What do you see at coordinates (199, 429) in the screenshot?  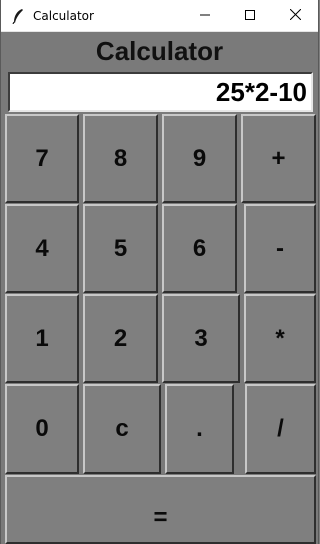 I see `decimal-point-button: .` at bounding box center [199, 429].